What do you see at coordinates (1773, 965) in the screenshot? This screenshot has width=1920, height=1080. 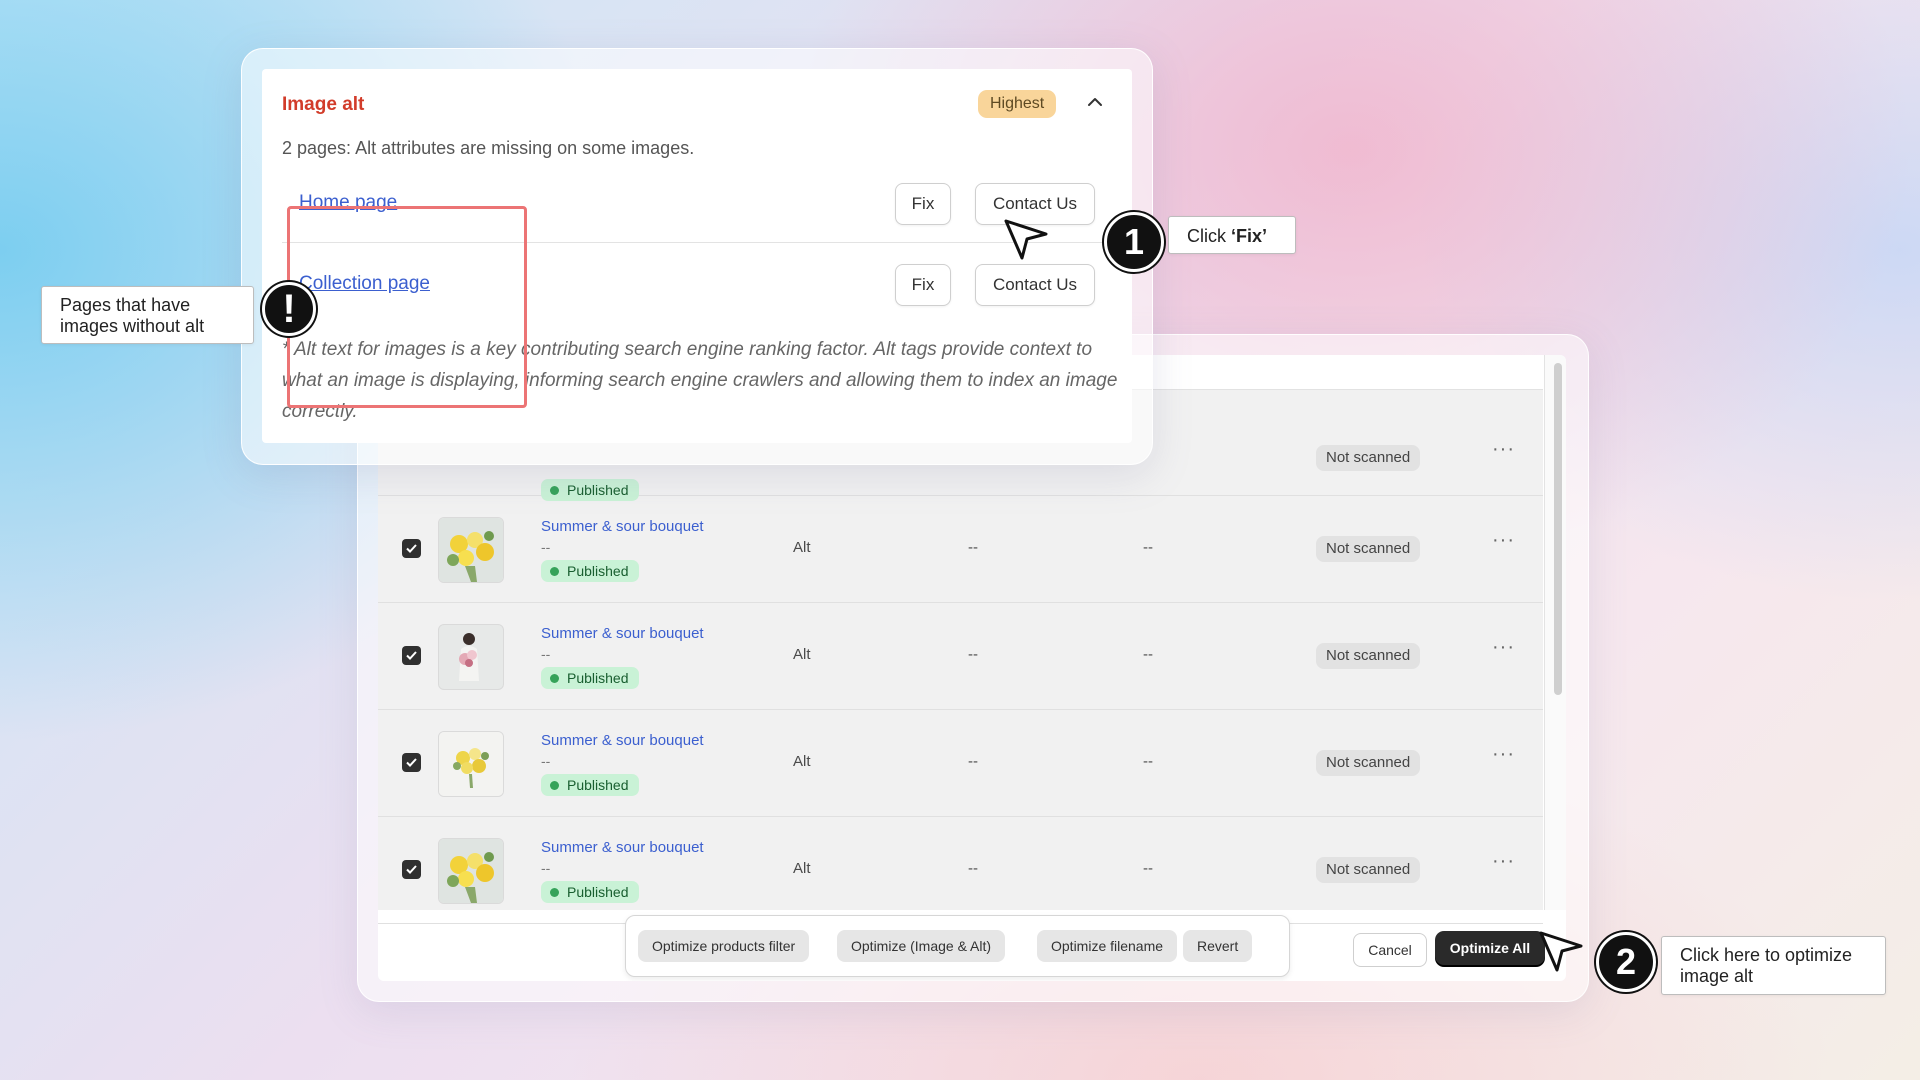 I see `step-2-callout: Click here to optimize image alt` at bounding box center [1773, 965].